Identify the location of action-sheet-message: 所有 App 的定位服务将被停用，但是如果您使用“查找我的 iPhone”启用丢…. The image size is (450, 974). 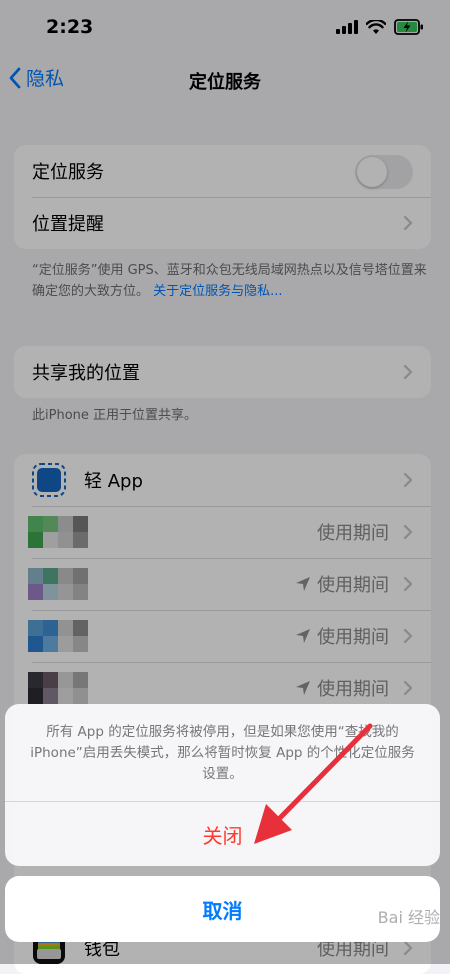
(222, 753).